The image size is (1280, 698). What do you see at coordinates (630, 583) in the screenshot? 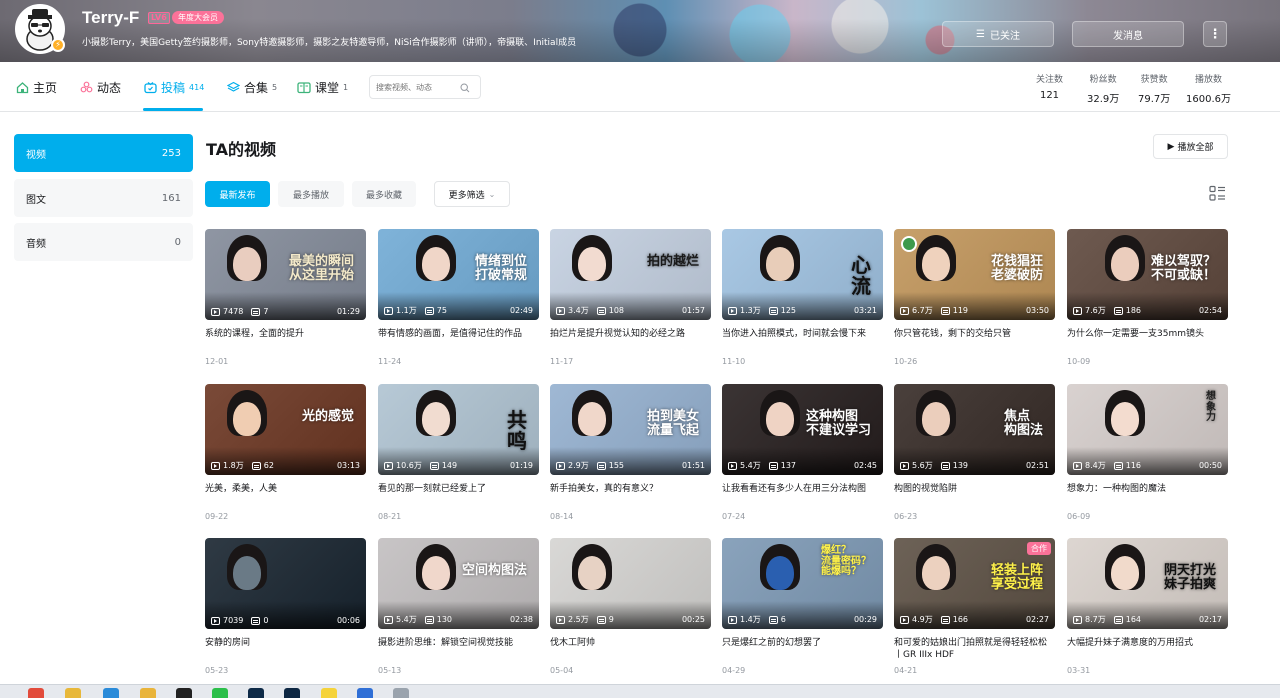
I see `video-cover: 2.5万 9 00:25` at bounding box center [630, 583].